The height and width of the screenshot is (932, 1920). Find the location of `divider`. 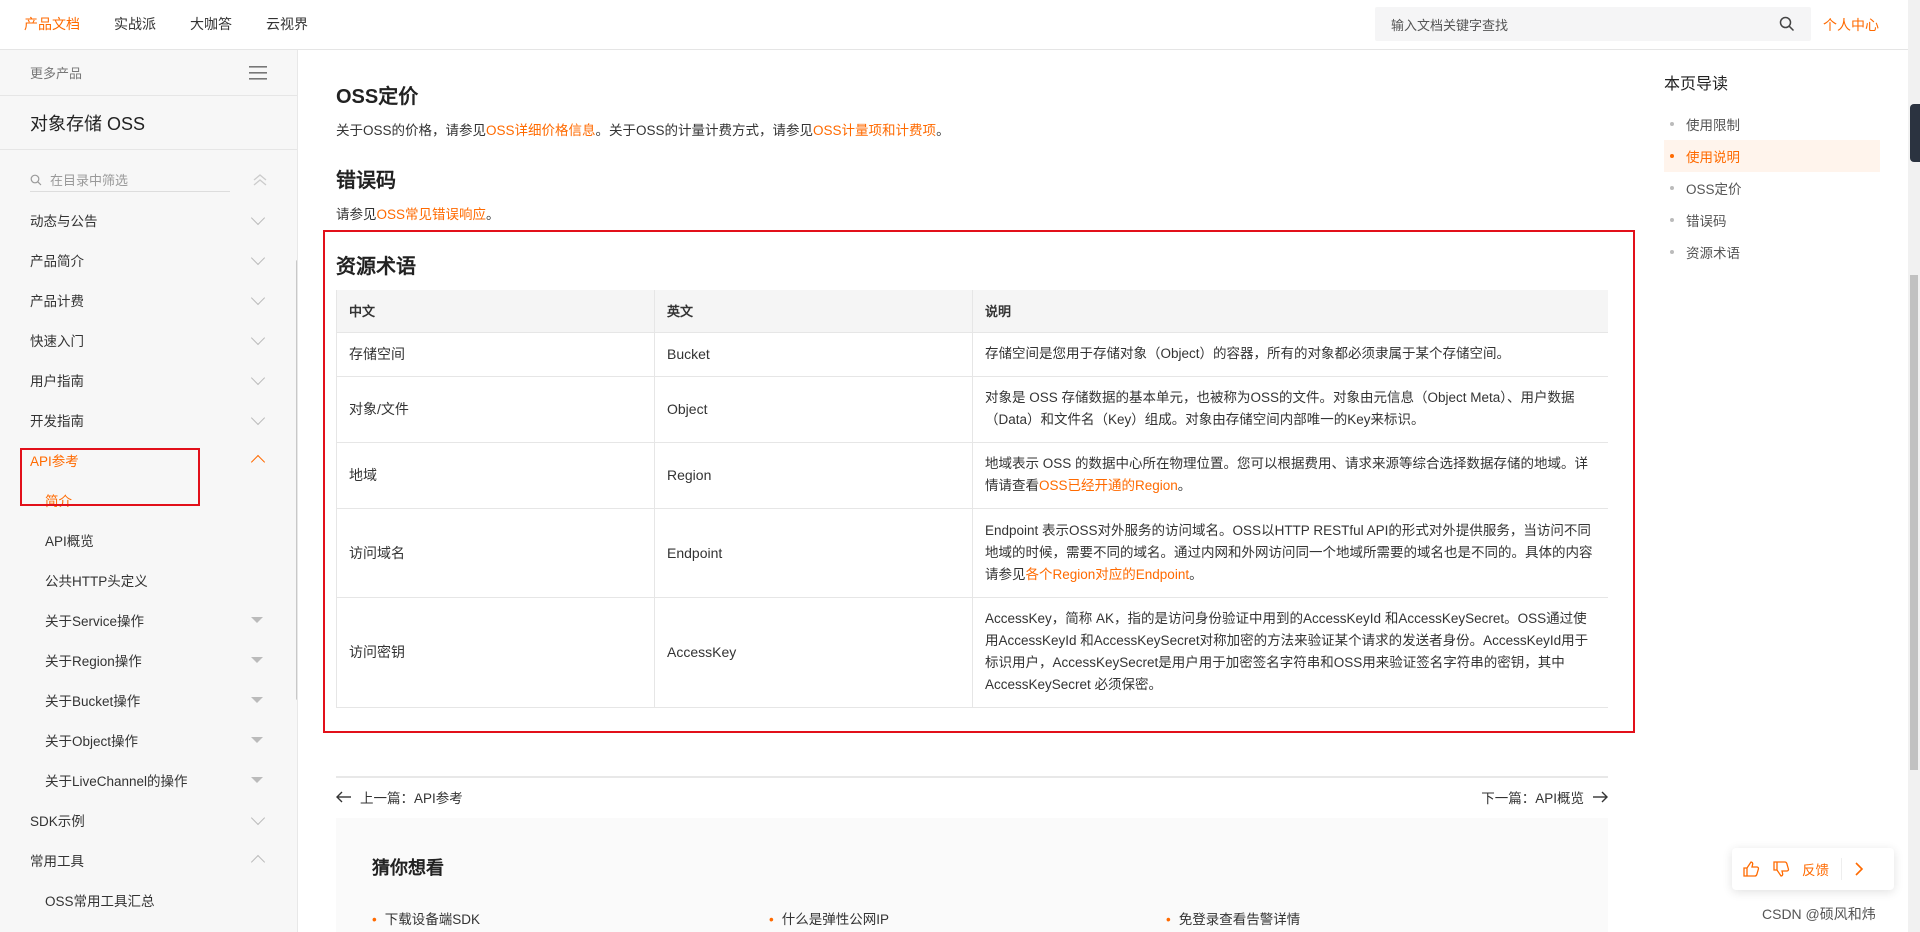

divider is located at coordinates (1841, 869).